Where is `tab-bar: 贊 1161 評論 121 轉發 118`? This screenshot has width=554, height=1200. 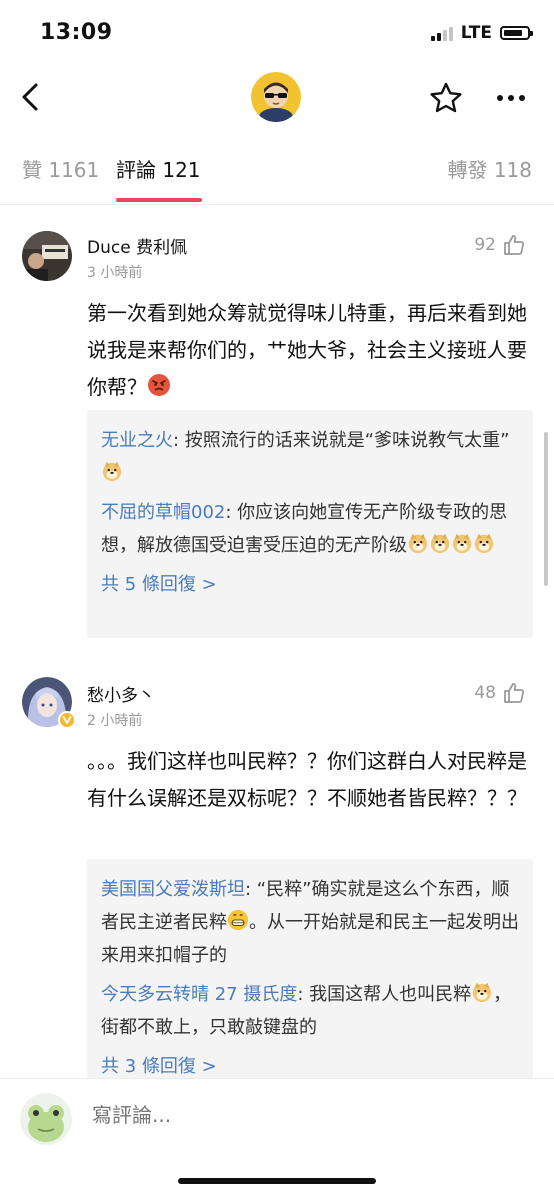 tab-bar: 贊 1161 評論 121 轉發 118 is located at coordinates (277, 167).